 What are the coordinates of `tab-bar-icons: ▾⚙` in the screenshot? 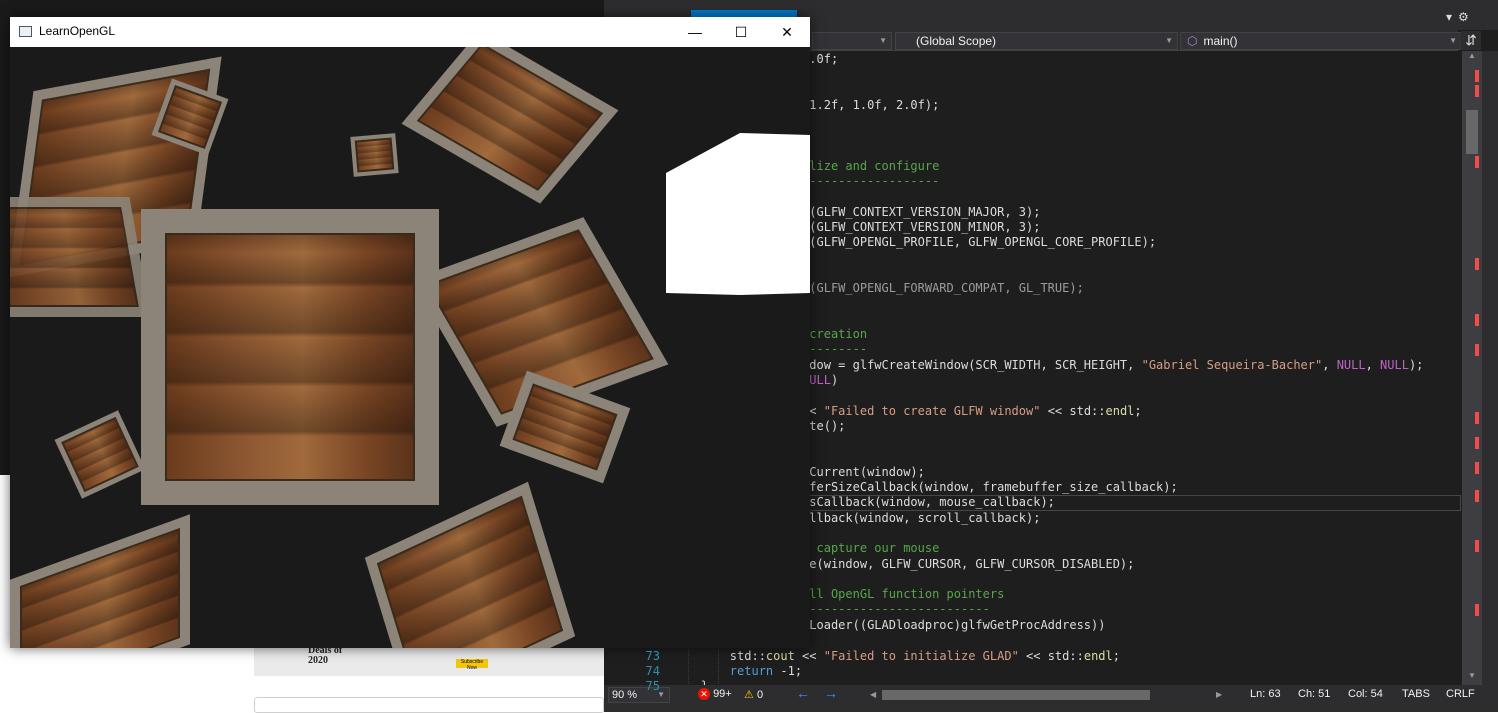 It's located at (1460, 17).